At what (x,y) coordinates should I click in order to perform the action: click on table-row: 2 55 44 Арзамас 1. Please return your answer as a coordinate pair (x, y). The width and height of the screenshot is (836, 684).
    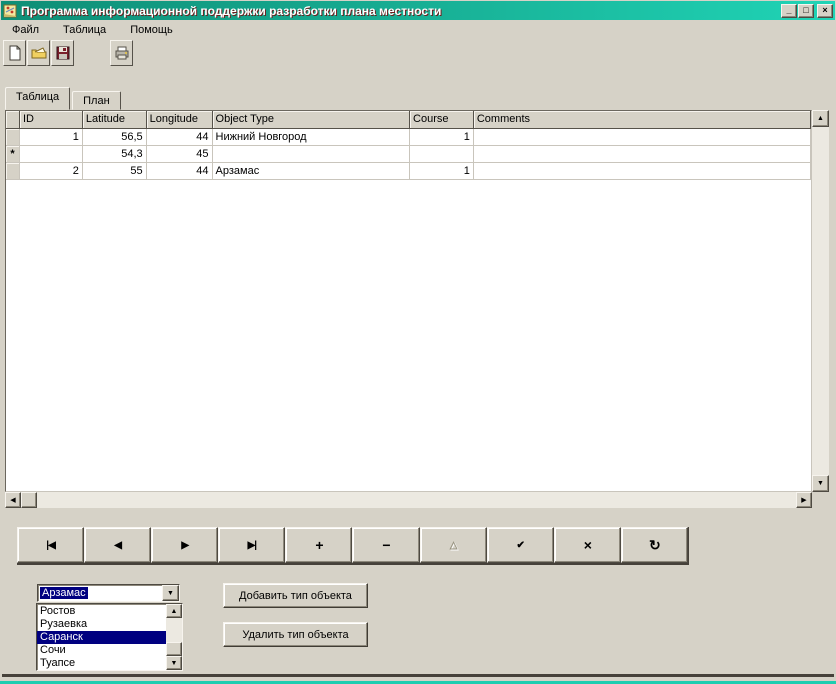
    Looking at the image, I should click on (408, 171).